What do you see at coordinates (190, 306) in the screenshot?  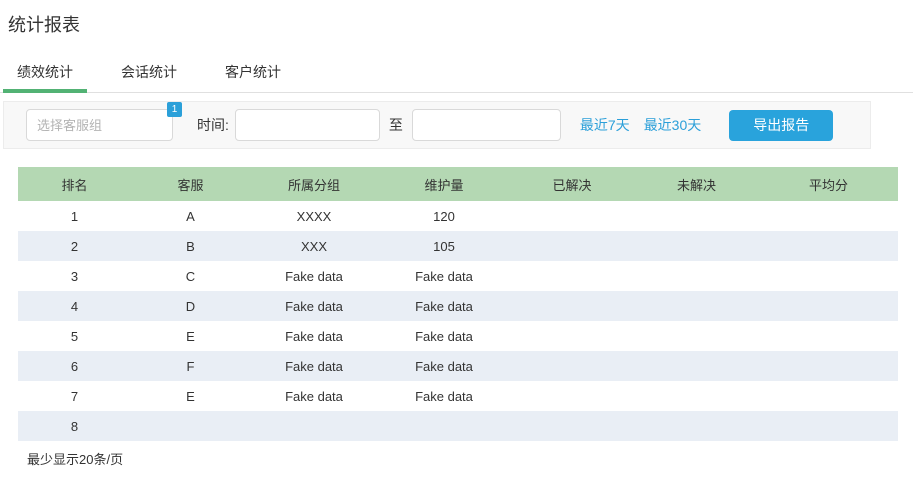 I see `table-cell: D` at bounding box center [190, 306].